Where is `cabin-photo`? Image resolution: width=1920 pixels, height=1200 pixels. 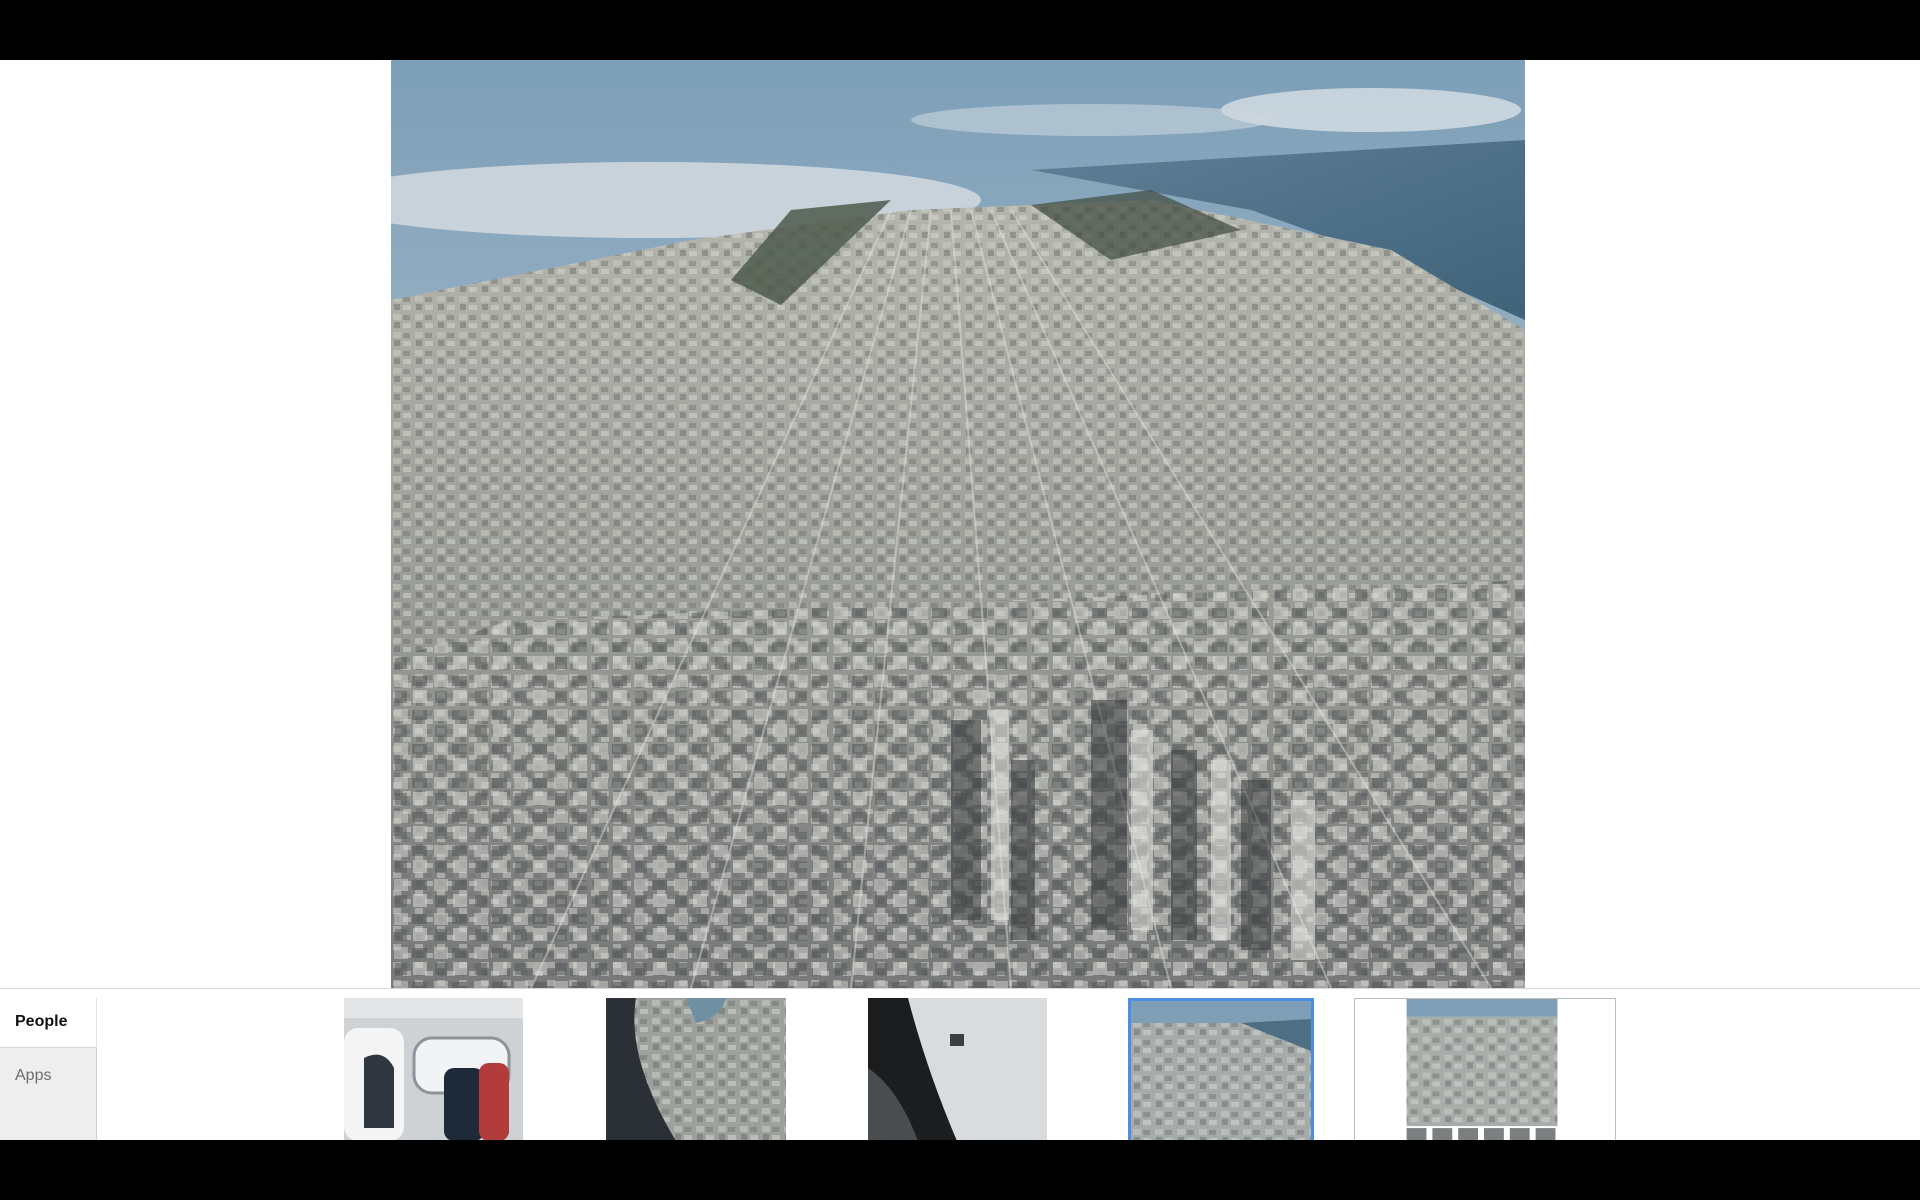 cabin-photo is located at coordinates (433, 1069).